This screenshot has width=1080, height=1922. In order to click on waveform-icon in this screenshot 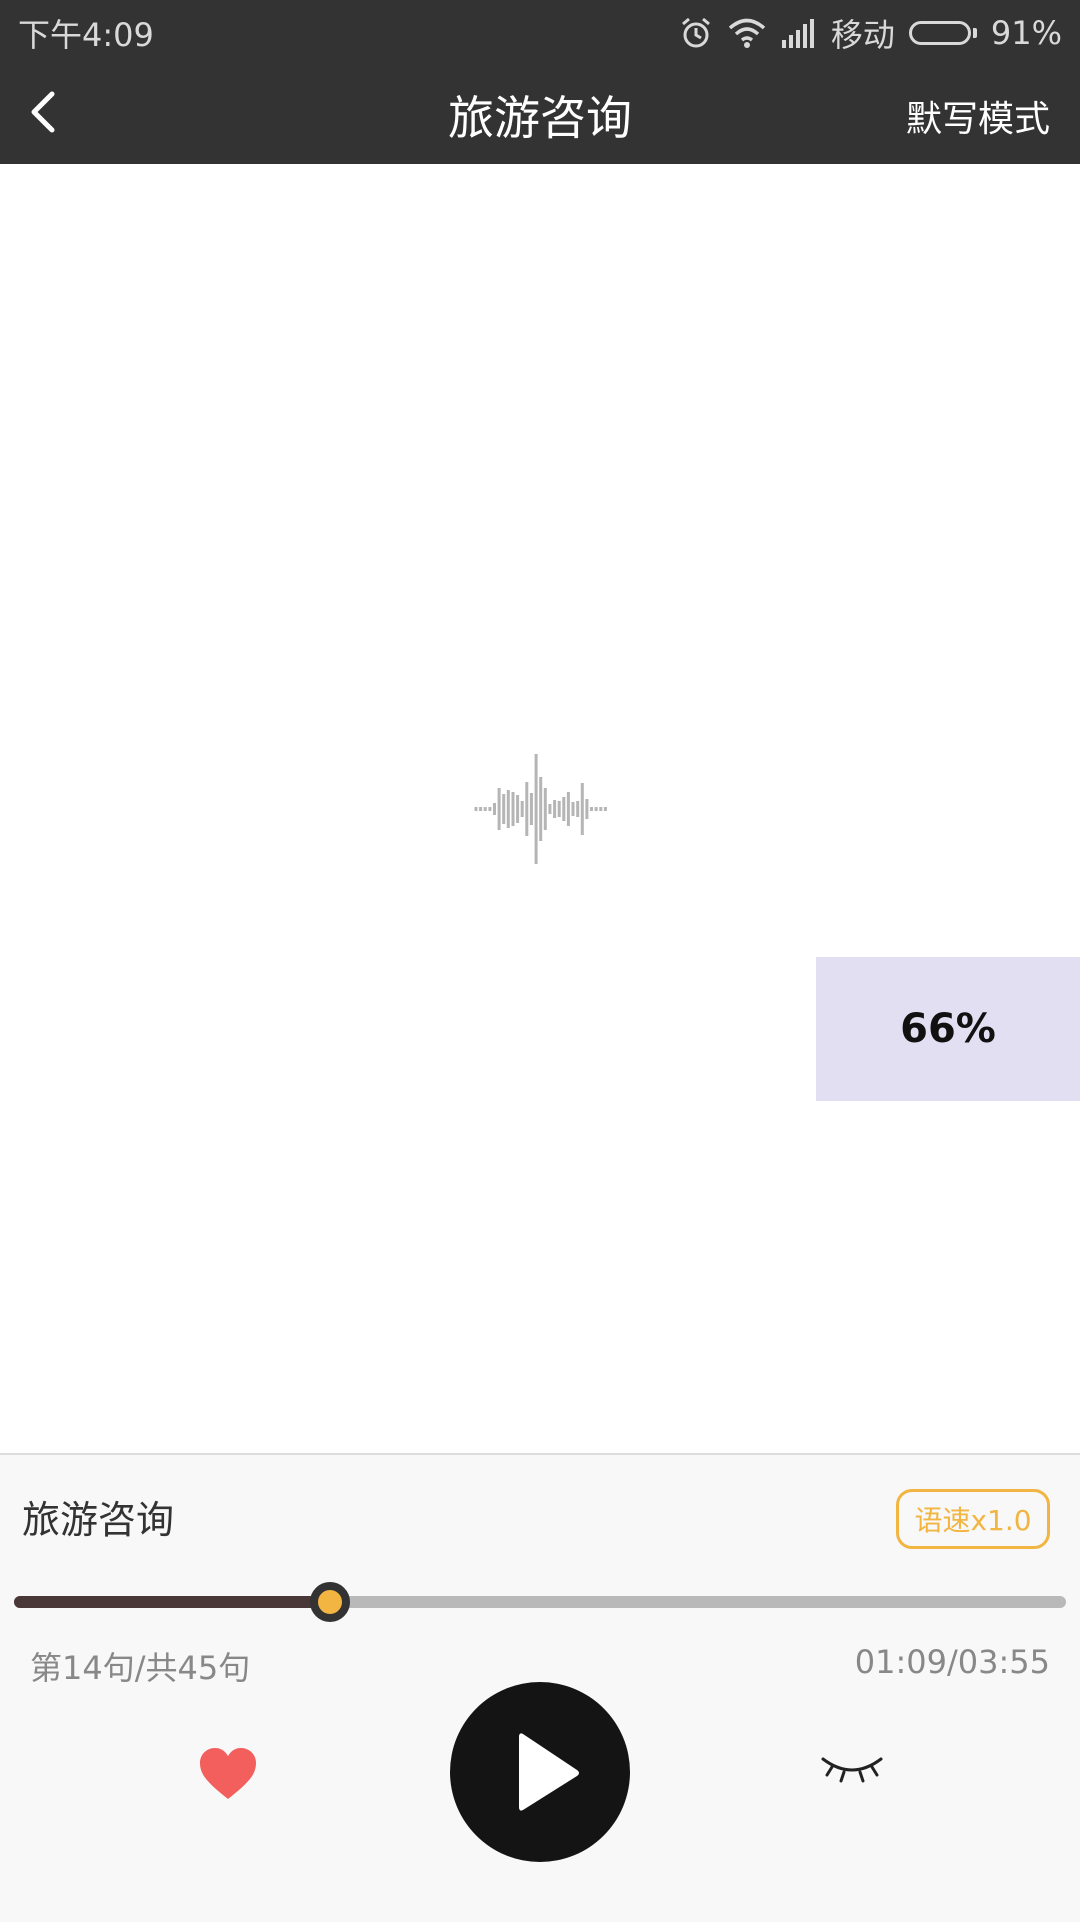, I will do `click(541, 811)`.